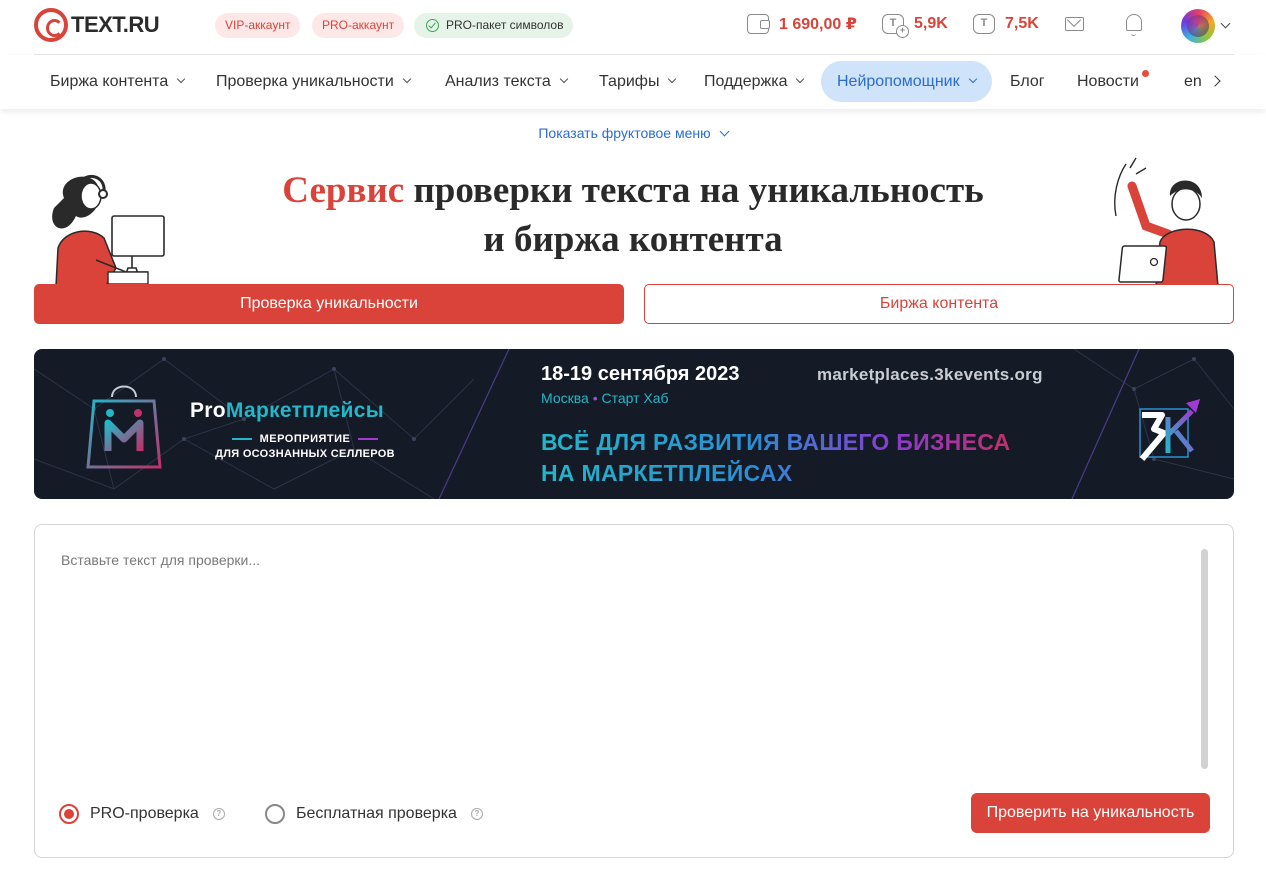  I want to click on nav-item-text-analysis: Анализ текста, so click(506, 81).